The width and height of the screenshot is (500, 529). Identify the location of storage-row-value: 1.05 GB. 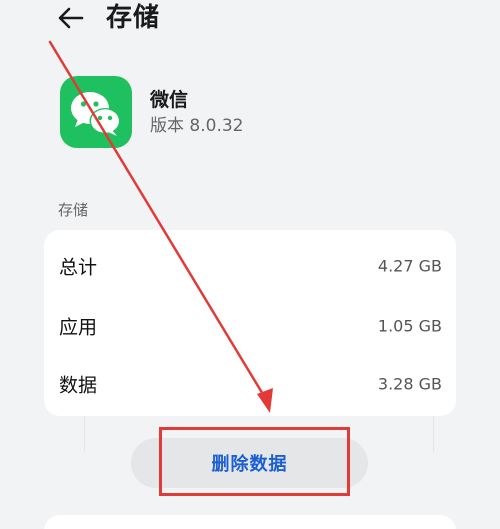
(409, 326).